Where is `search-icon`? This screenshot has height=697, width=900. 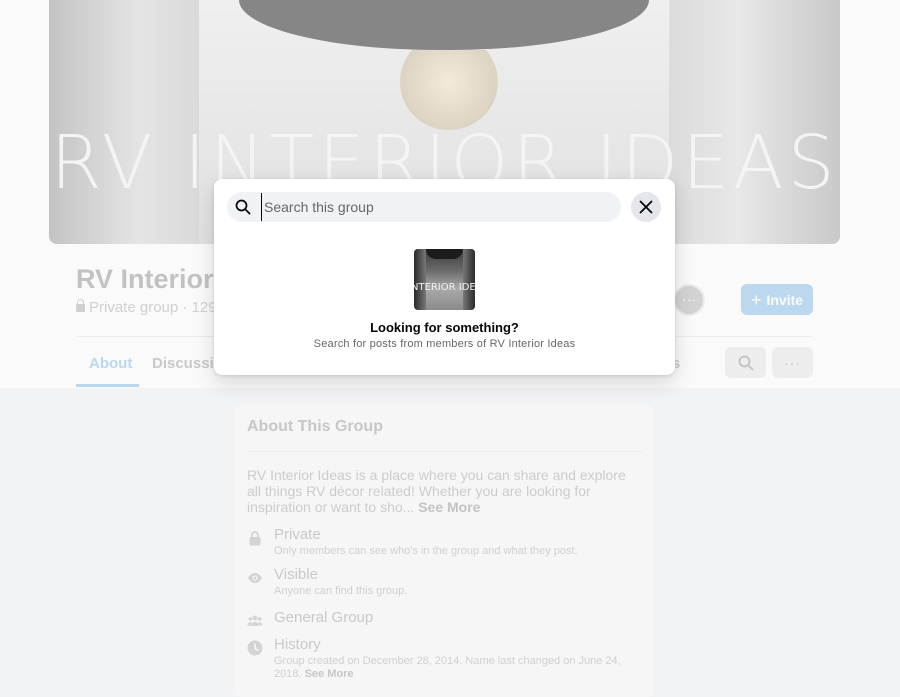
search-icon is located at coordinates (243, 207).